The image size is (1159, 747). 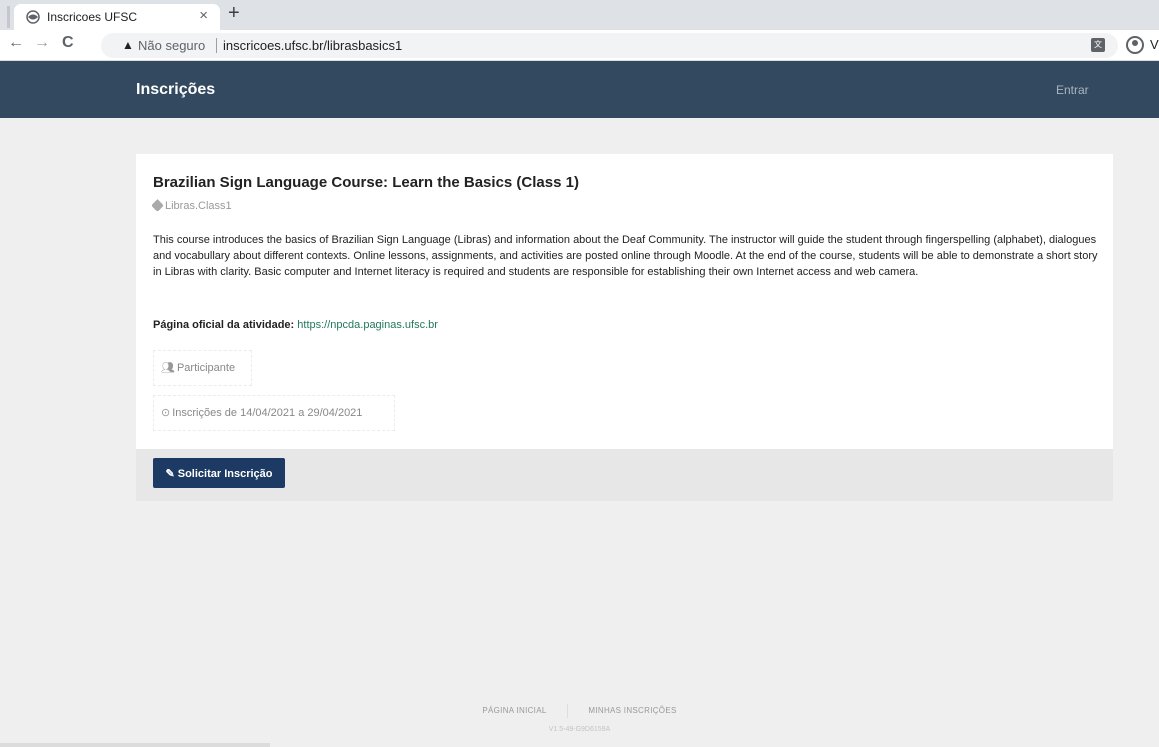 What do you see at coordinates (514, 710) in the screenshot?
I see `footer-home-link: PÁGINA INICIAL` at bounding box center [514, 710].